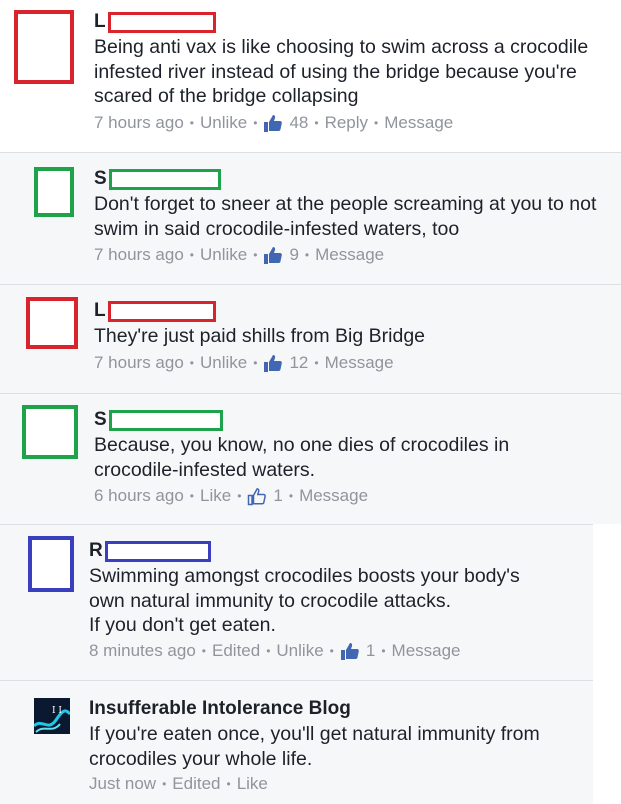  Describe the element at coordinates (346, 123) in the screenshot. I see `reply-button: Reply` at that location.